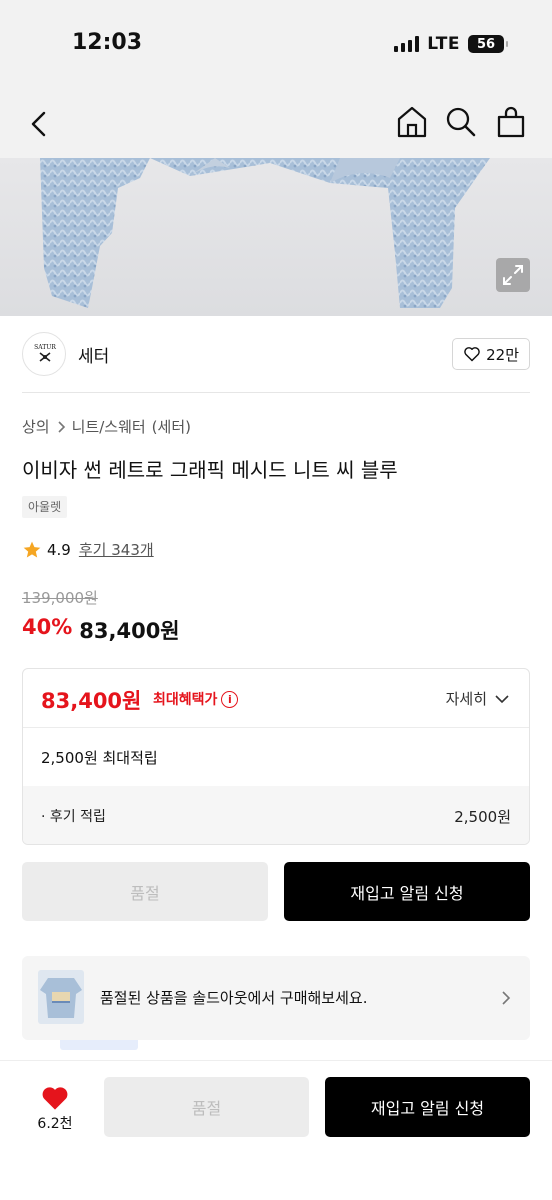 The image size is (552, 1200). What do you see at coordinates (206, 1107) in the screenshot?
I see `bottom-soldout-button: 품절` at bounding box center [206, 1107].